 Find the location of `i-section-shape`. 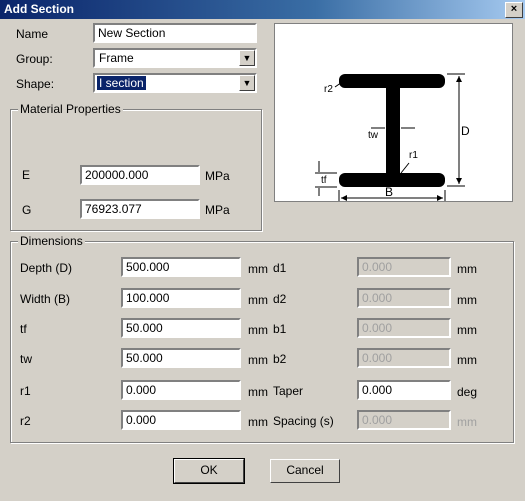

i-section-shape is located at coordinates (390, 137).